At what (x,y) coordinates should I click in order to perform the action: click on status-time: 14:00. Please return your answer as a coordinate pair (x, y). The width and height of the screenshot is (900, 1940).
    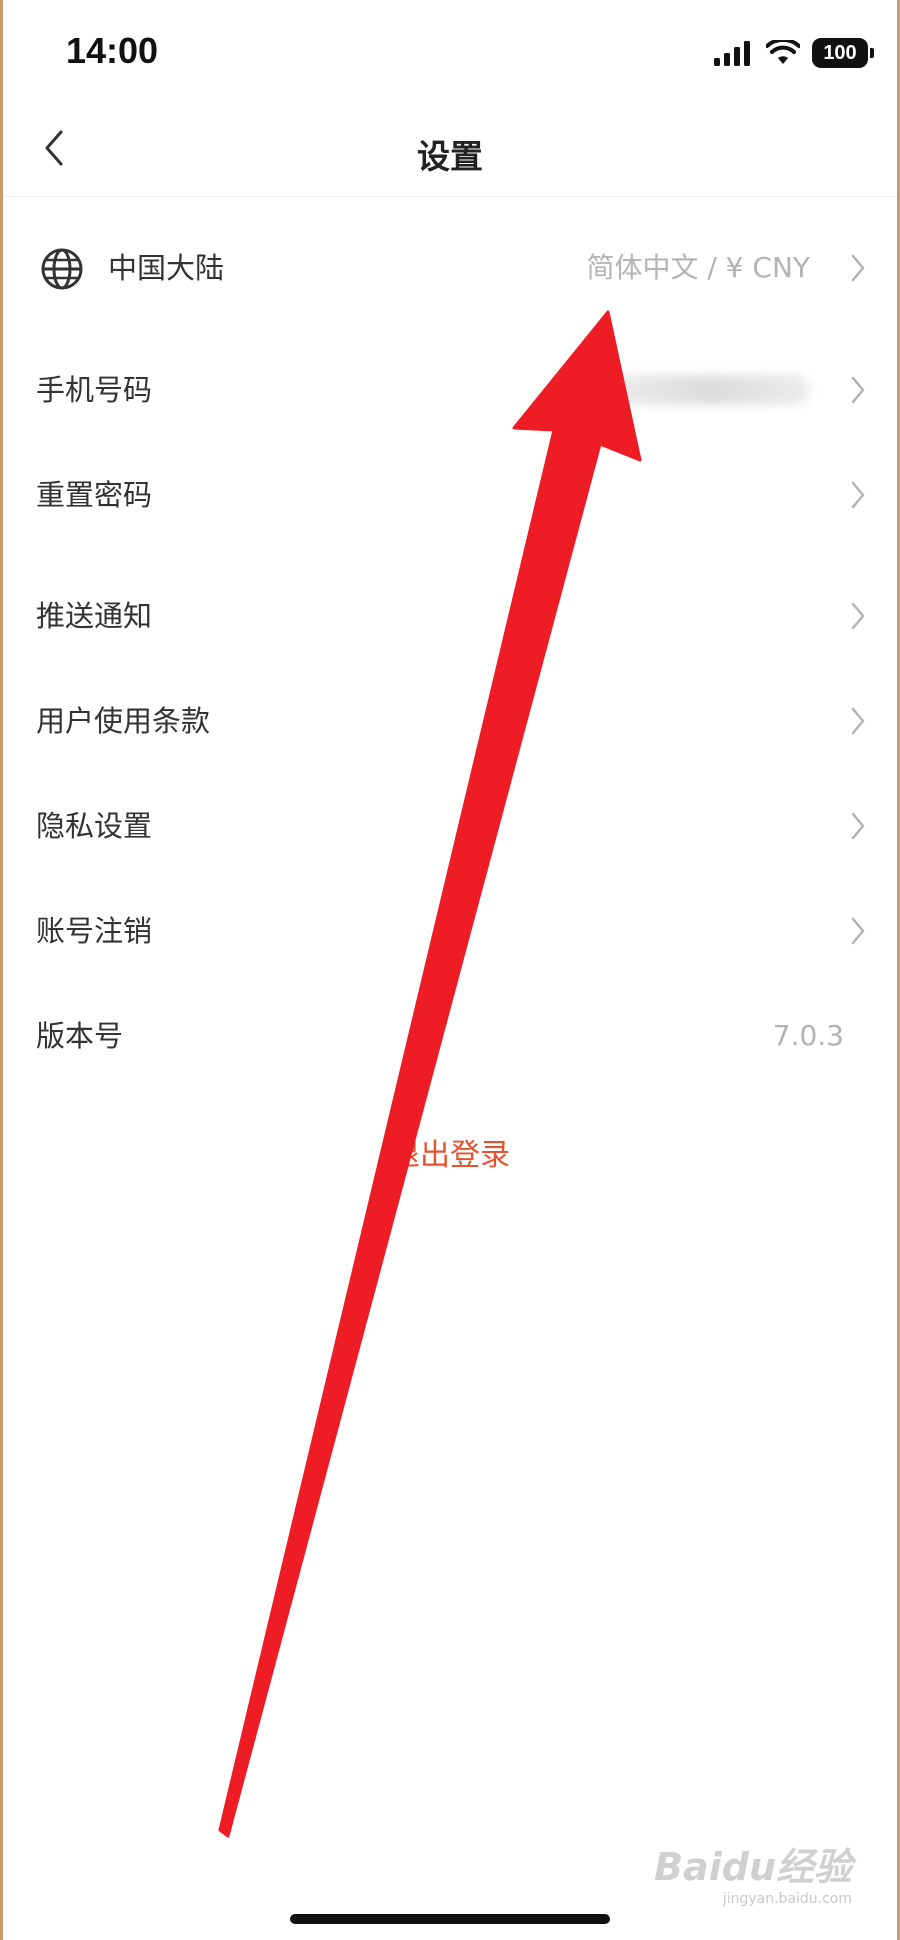
    Looking at the image, I should click on (112, 50).